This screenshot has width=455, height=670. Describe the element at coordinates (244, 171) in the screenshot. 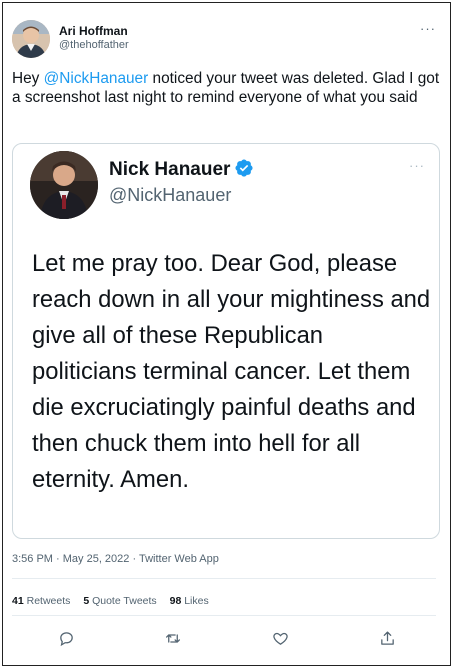

I see `verified-badge-icon` at that location.